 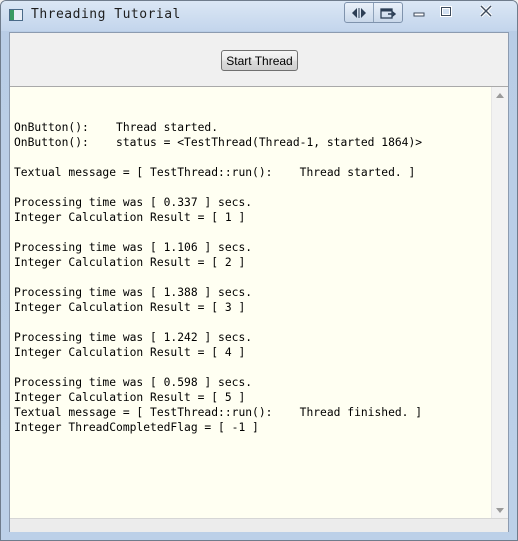 What do you see at coordinates (130, 397) in the screenshot?
I see `output-line: Integer Calculation Result = [ 5 ]` at bounding box center [130, 397].